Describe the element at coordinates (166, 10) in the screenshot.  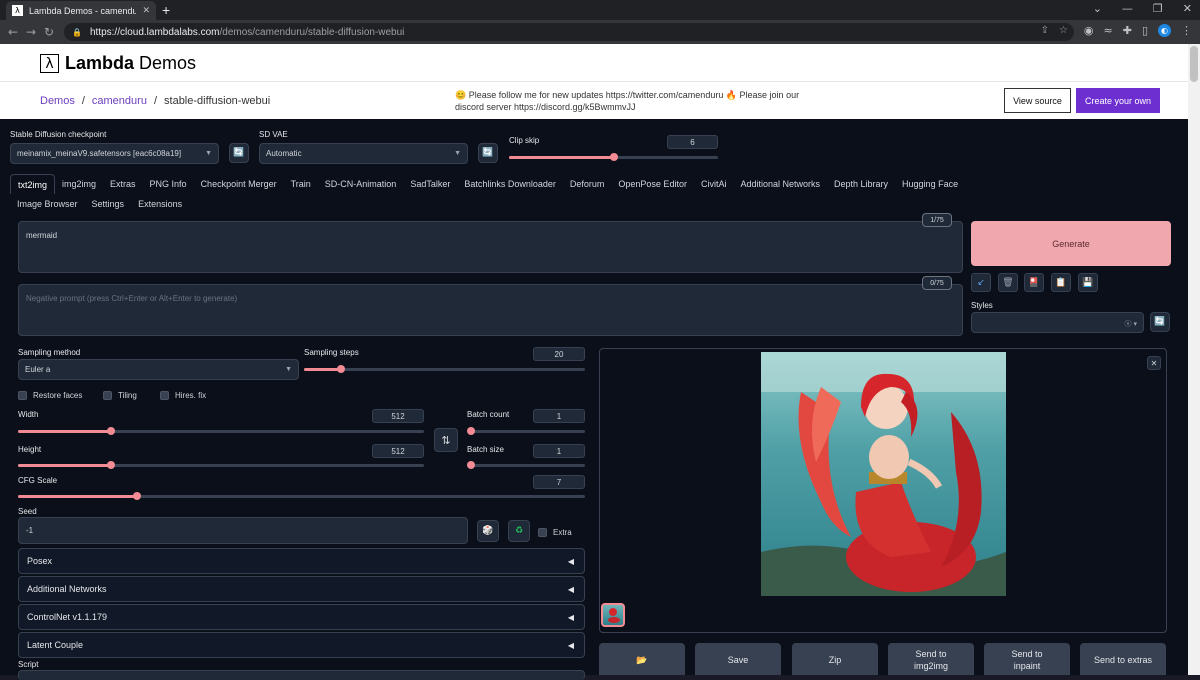
I see `new-tab-icon: +` at that location.